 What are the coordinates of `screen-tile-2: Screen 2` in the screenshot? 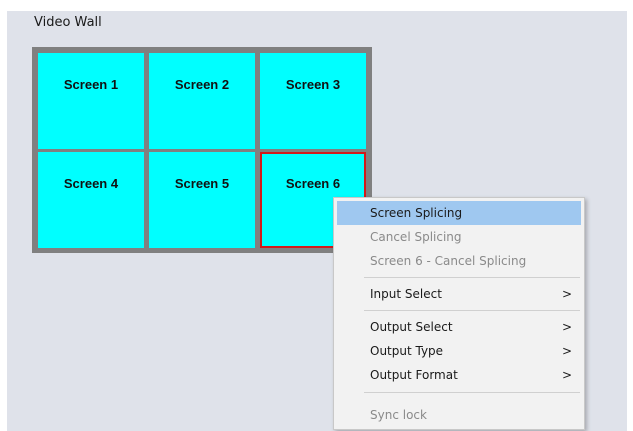 It's located at (202, 101).